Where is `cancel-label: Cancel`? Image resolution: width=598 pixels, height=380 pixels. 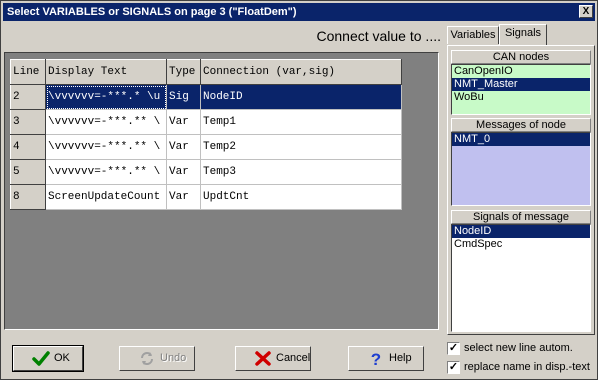 cancel-label: Cancel is located at coordinates (293, 358).